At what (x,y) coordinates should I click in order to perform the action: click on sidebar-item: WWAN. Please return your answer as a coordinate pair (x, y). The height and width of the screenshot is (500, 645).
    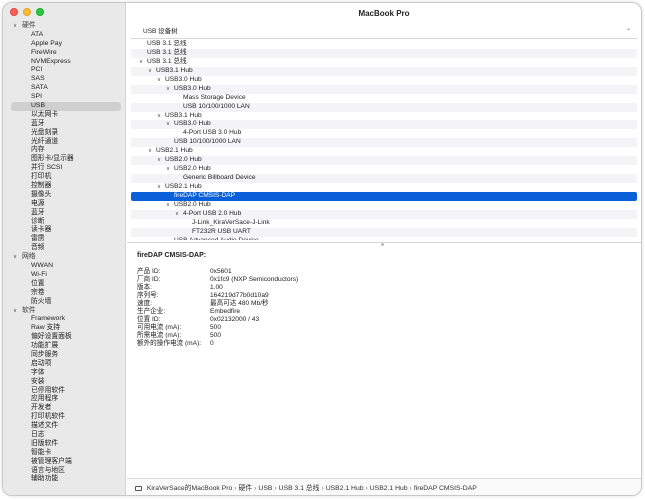
    Looking at the image, I should click on (64, 266).